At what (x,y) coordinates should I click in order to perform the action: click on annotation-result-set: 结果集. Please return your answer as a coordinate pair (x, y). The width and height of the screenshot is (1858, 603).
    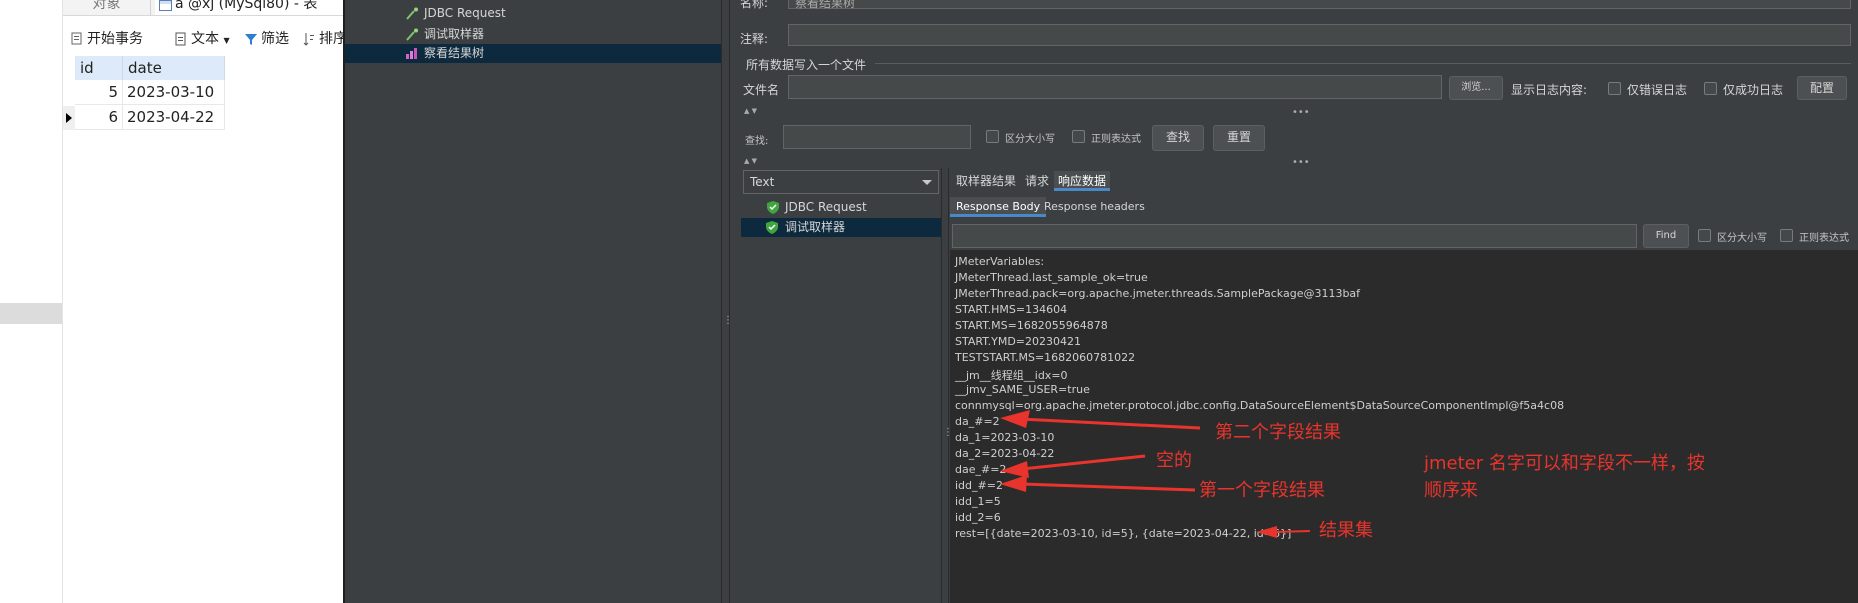
    Looking at the image, I should click on (1346, 530).